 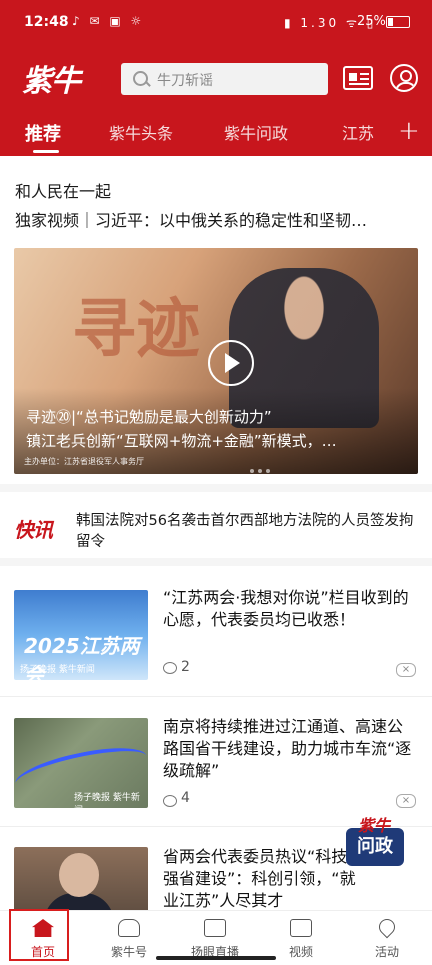 I want to click on play-icon, so click(x=231, y=363).